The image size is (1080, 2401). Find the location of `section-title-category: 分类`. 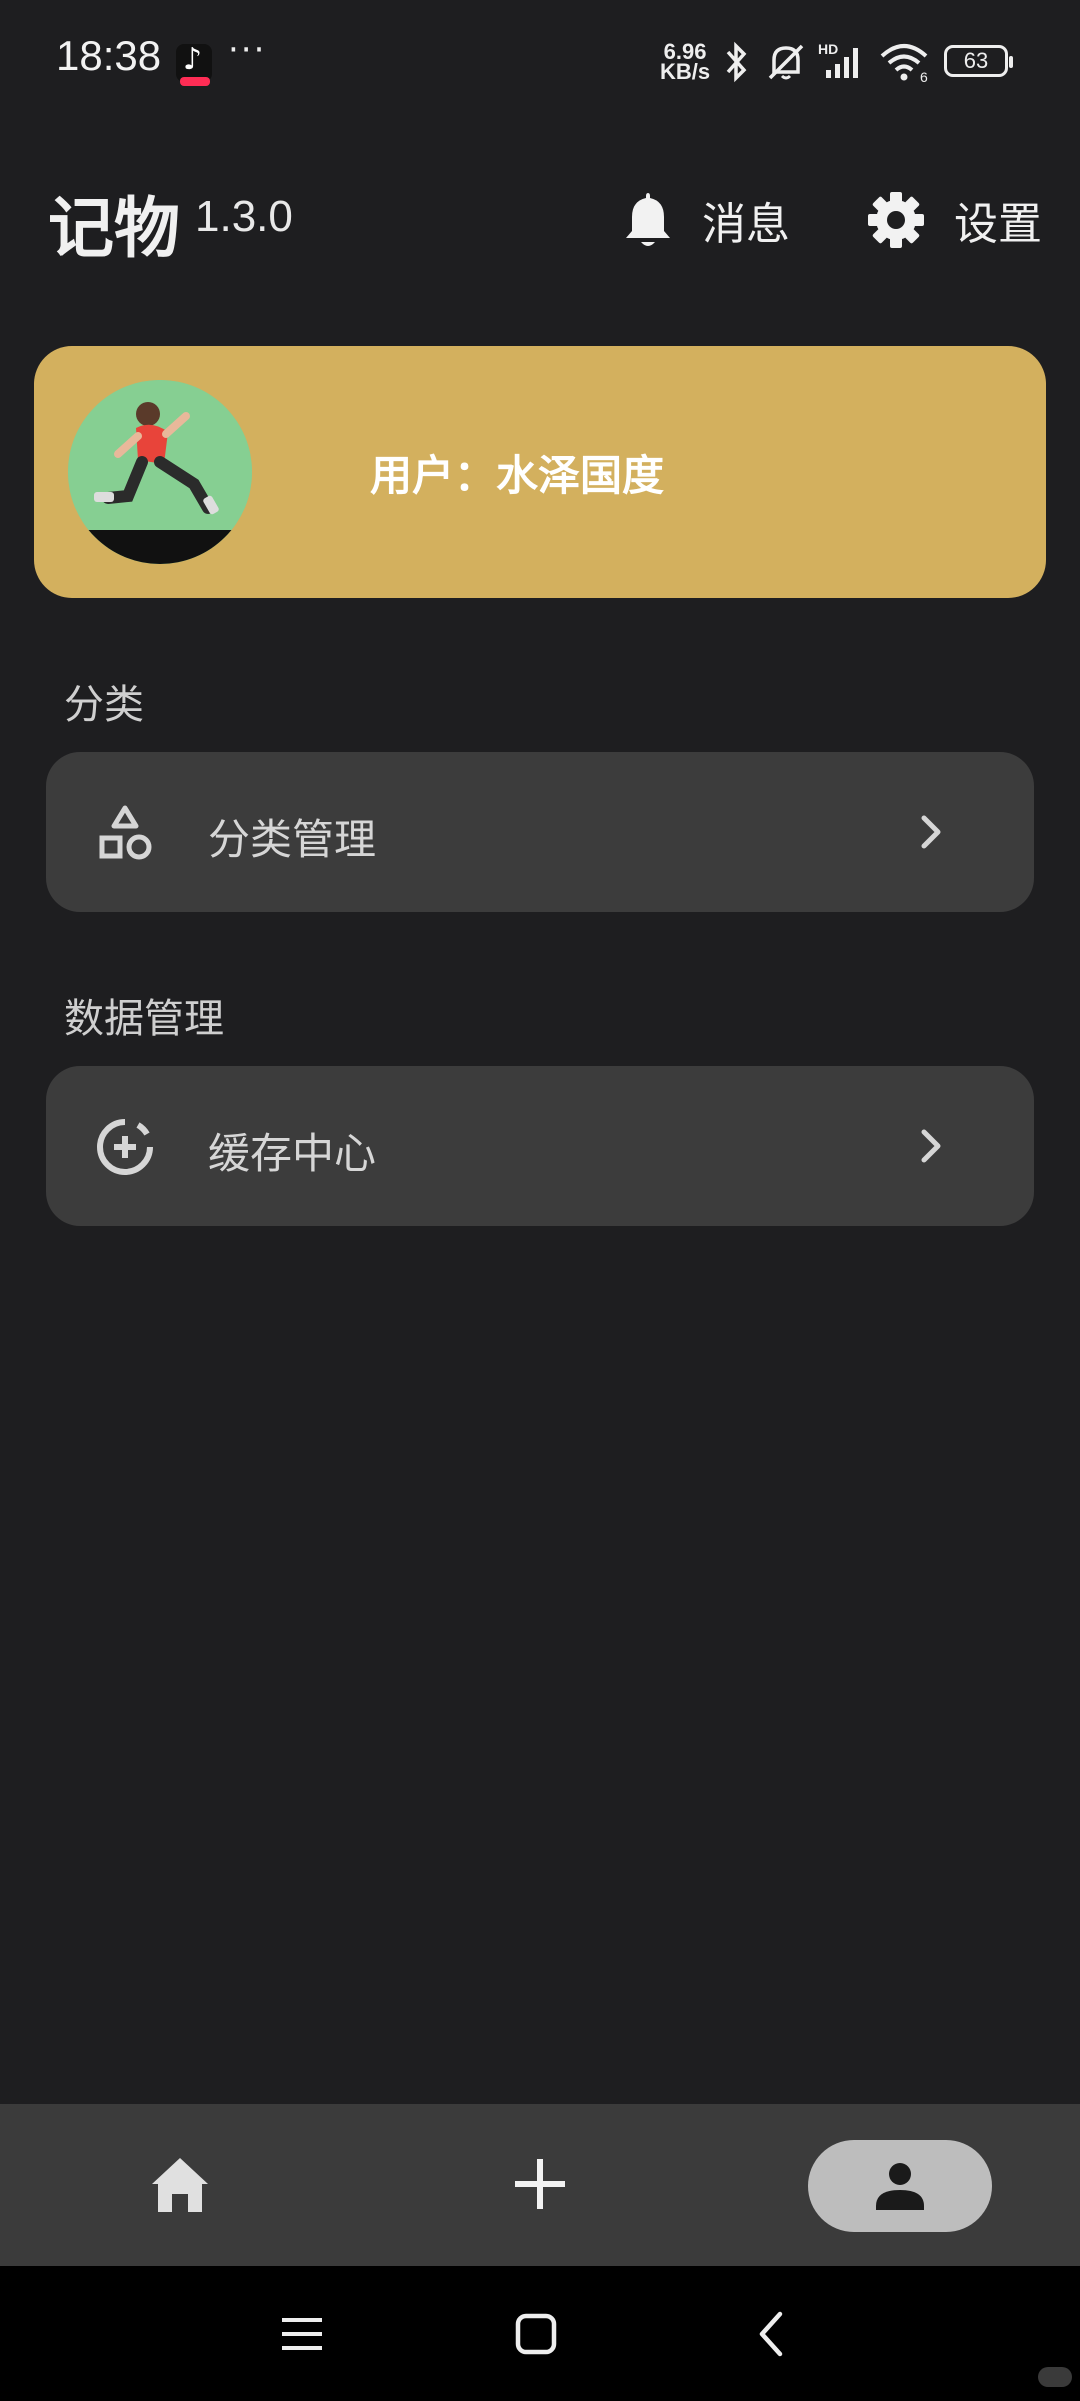

section-title-category: 分类 is located at coordinates (104, 705).